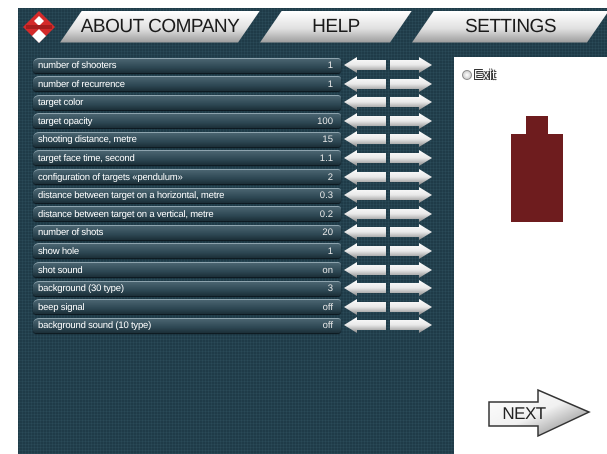 Image resolution: width=607 pixels, height=454 pixels. Describe the element at coordinates (126, 214) in the screenshot. I see `setting-label: distance between target on a vertical, metre` at that location.